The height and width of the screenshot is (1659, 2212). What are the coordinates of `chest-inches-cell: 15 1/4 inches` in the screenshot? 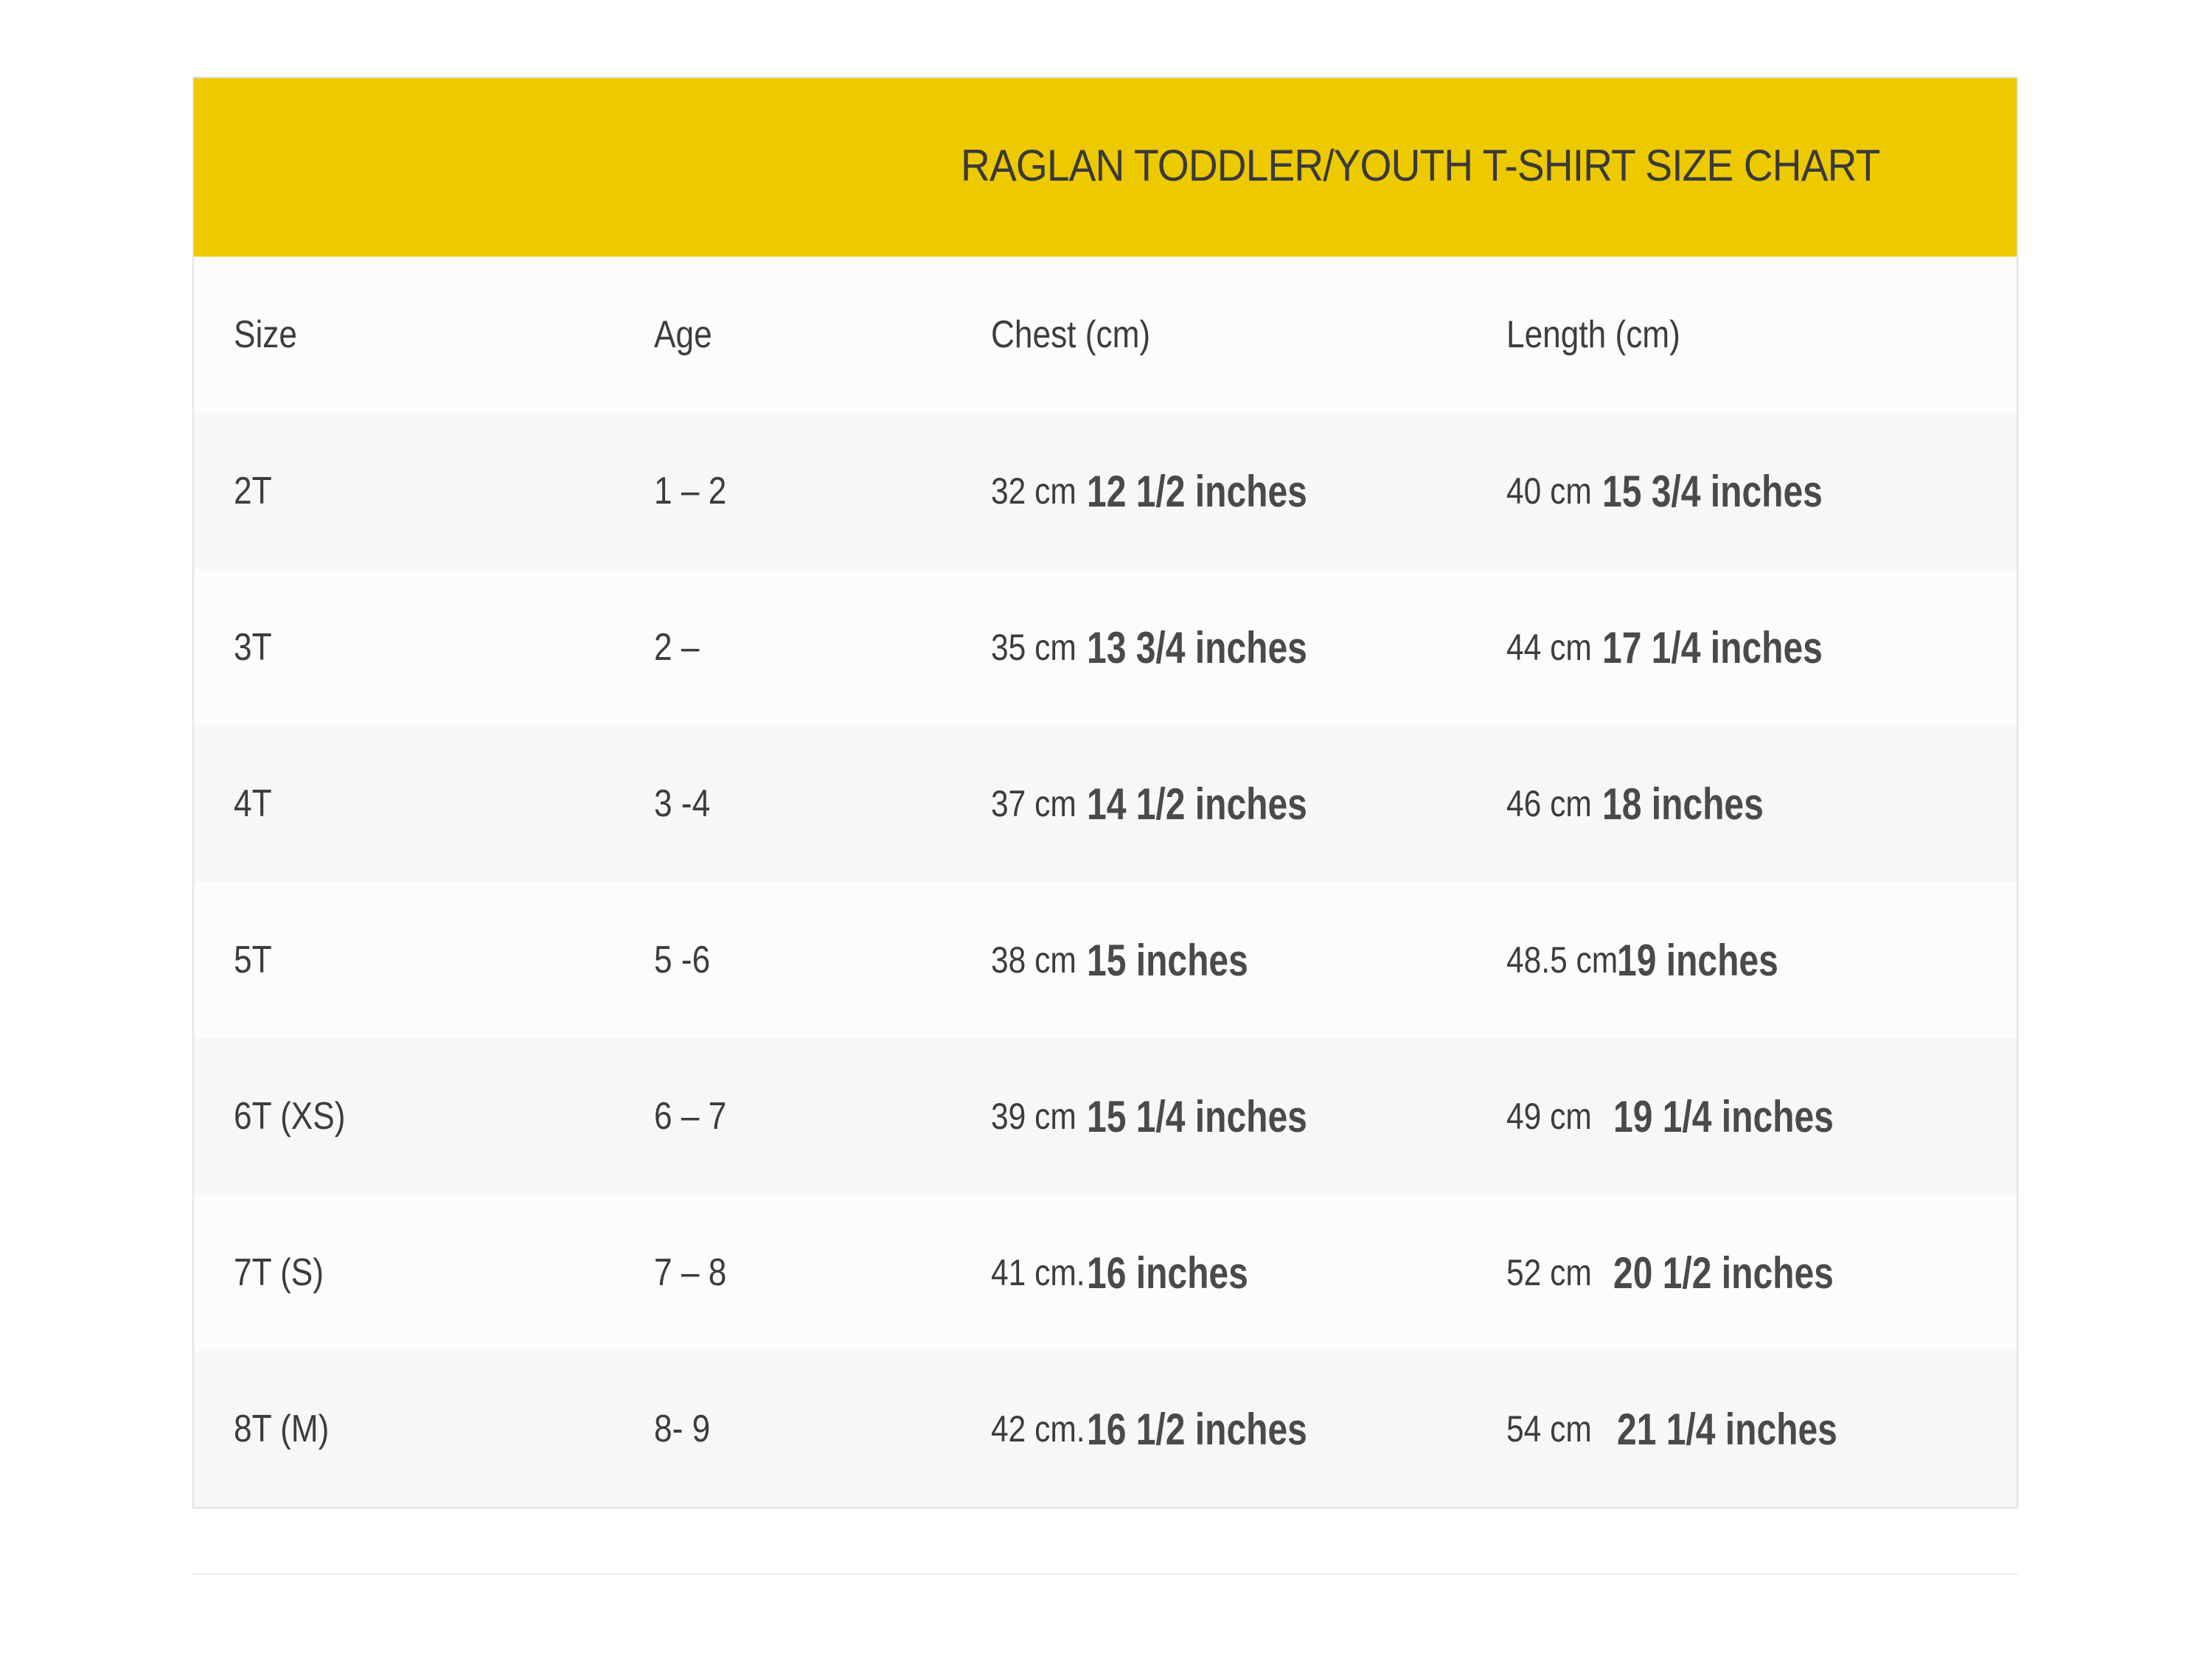 It's located at (1197, 1116).